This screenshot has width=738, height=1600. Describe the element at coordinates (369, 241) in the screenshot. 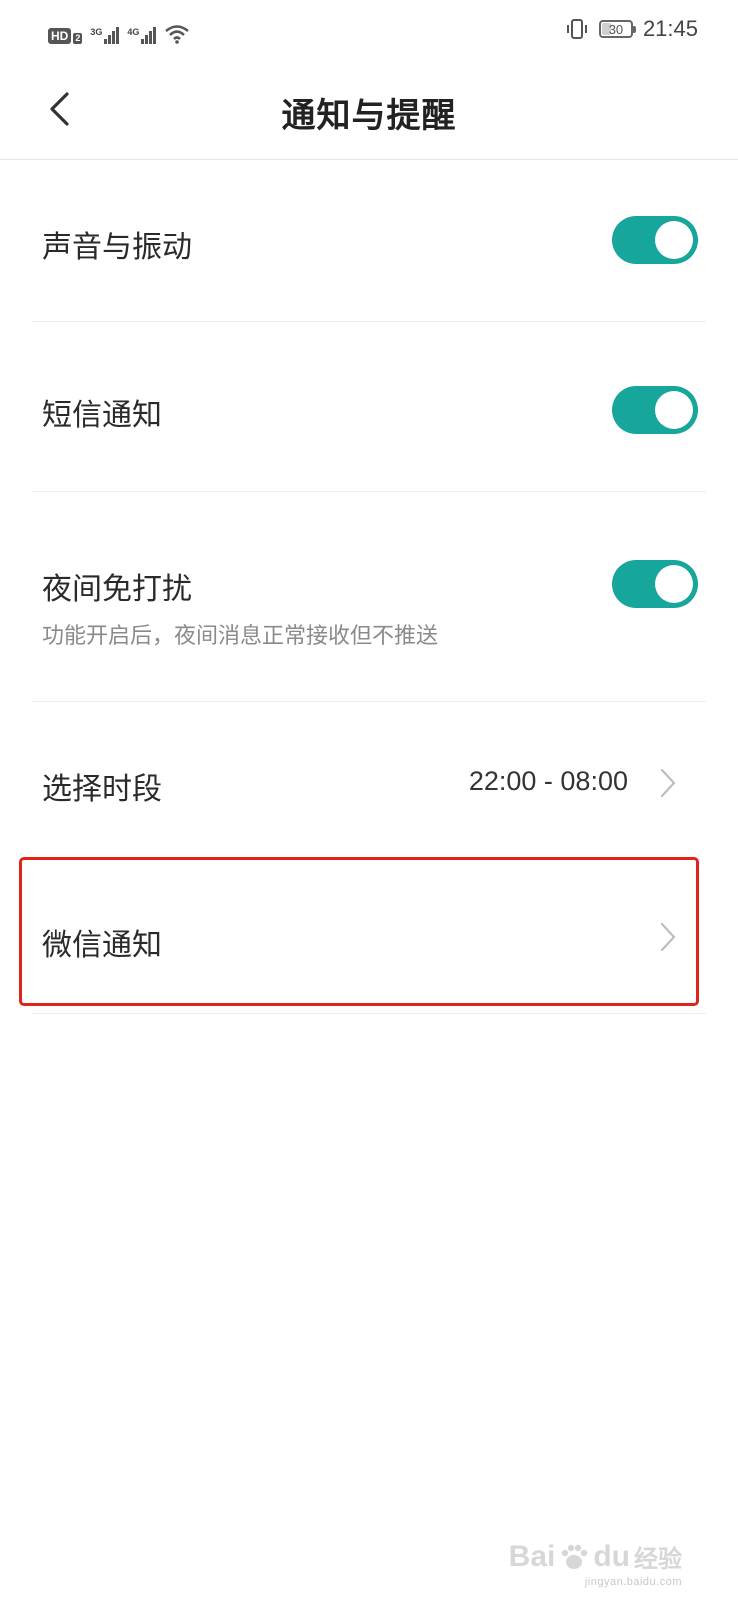

I see `setting-row-sound: 声音与振动` at that location.